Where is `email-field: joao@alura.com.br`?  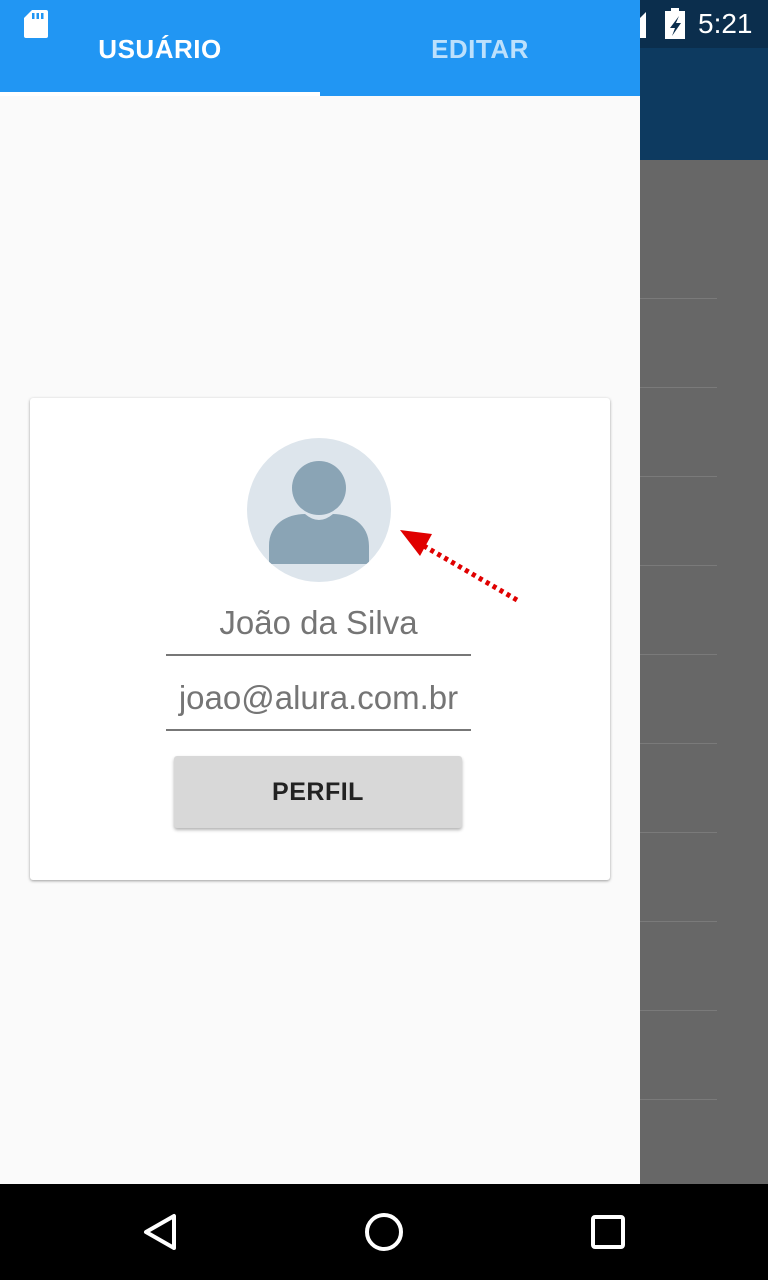 email-field: joao@alura.com.br is located at coordinates (318, 702).